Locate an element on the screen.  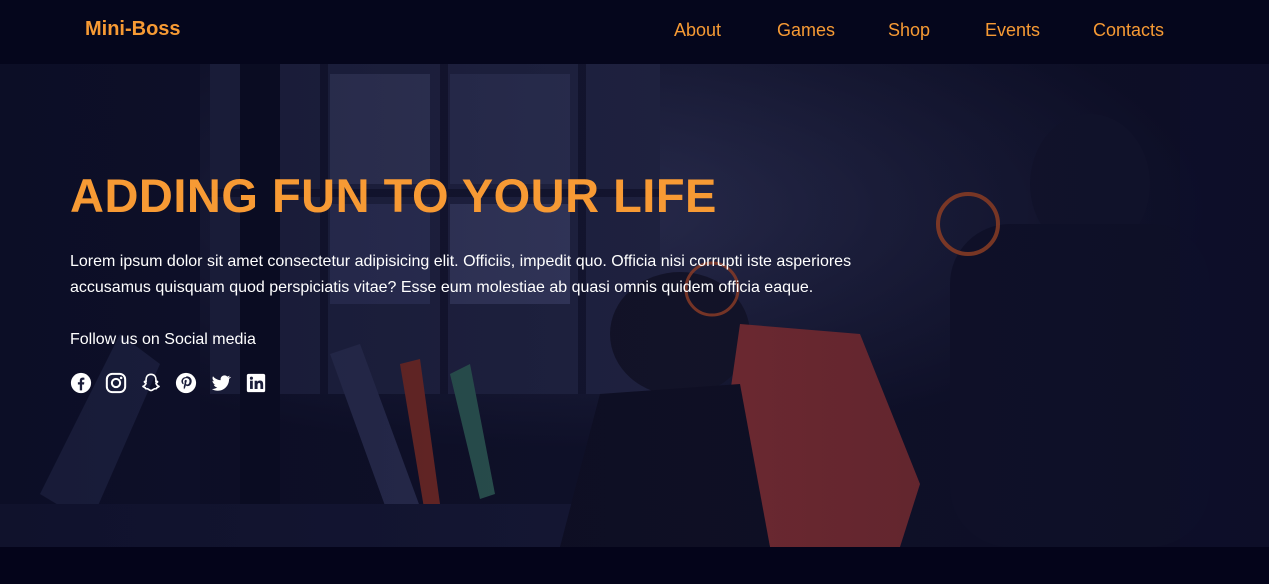
social-links is located at coordinates (168, 383).